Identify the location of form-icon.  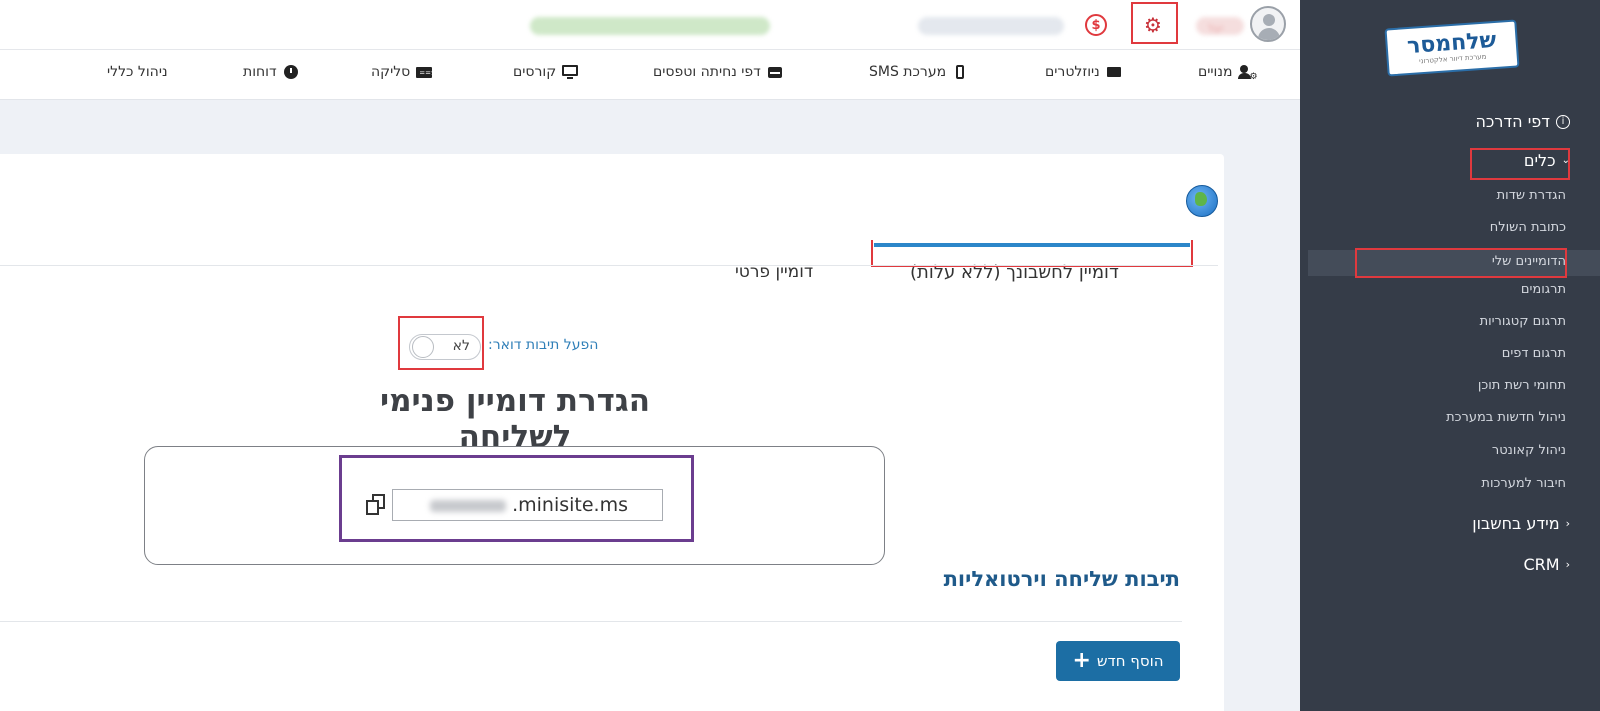
(775, 72).